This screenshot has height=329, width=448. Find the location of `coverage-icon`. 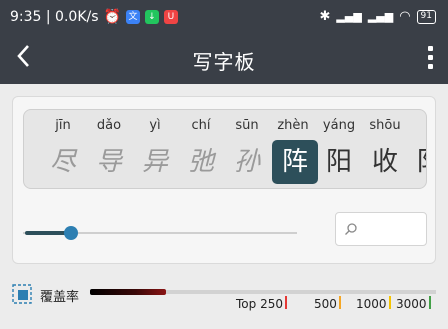

coverage-icon is located at coordinates (22, 294).